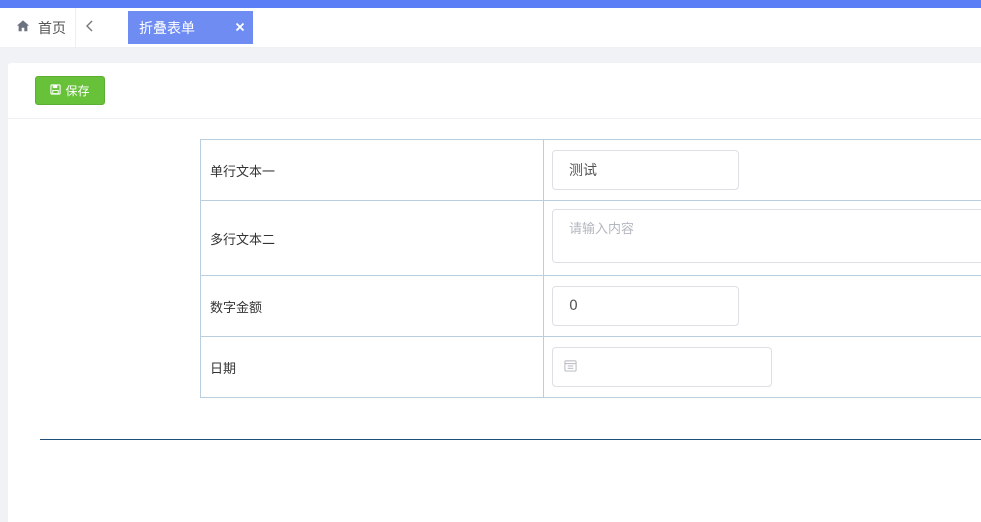  I want to click on form-row: 日期, so click(590, 367).